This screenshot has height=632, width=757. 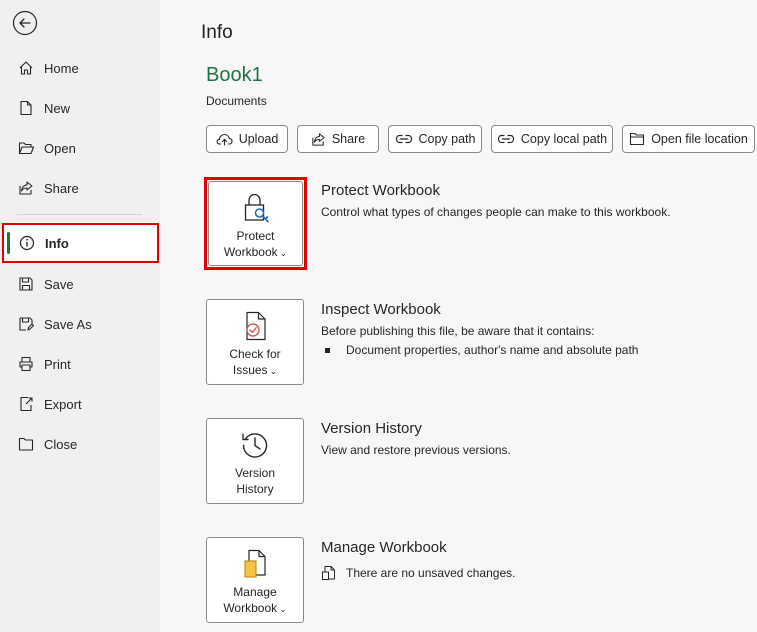 What do you see at coordinates (59, 284) in the screenshot?
I see `nav-label: Save` at bounding box center [59, 284].